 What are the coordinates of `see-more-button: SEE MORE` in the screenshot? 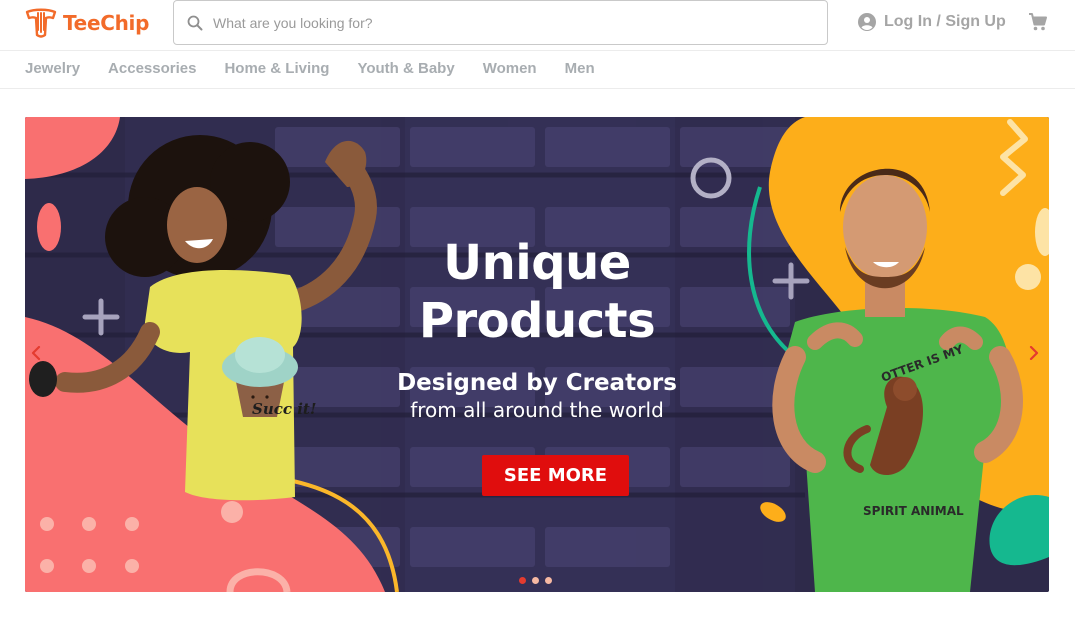 It's located at (555, 475).